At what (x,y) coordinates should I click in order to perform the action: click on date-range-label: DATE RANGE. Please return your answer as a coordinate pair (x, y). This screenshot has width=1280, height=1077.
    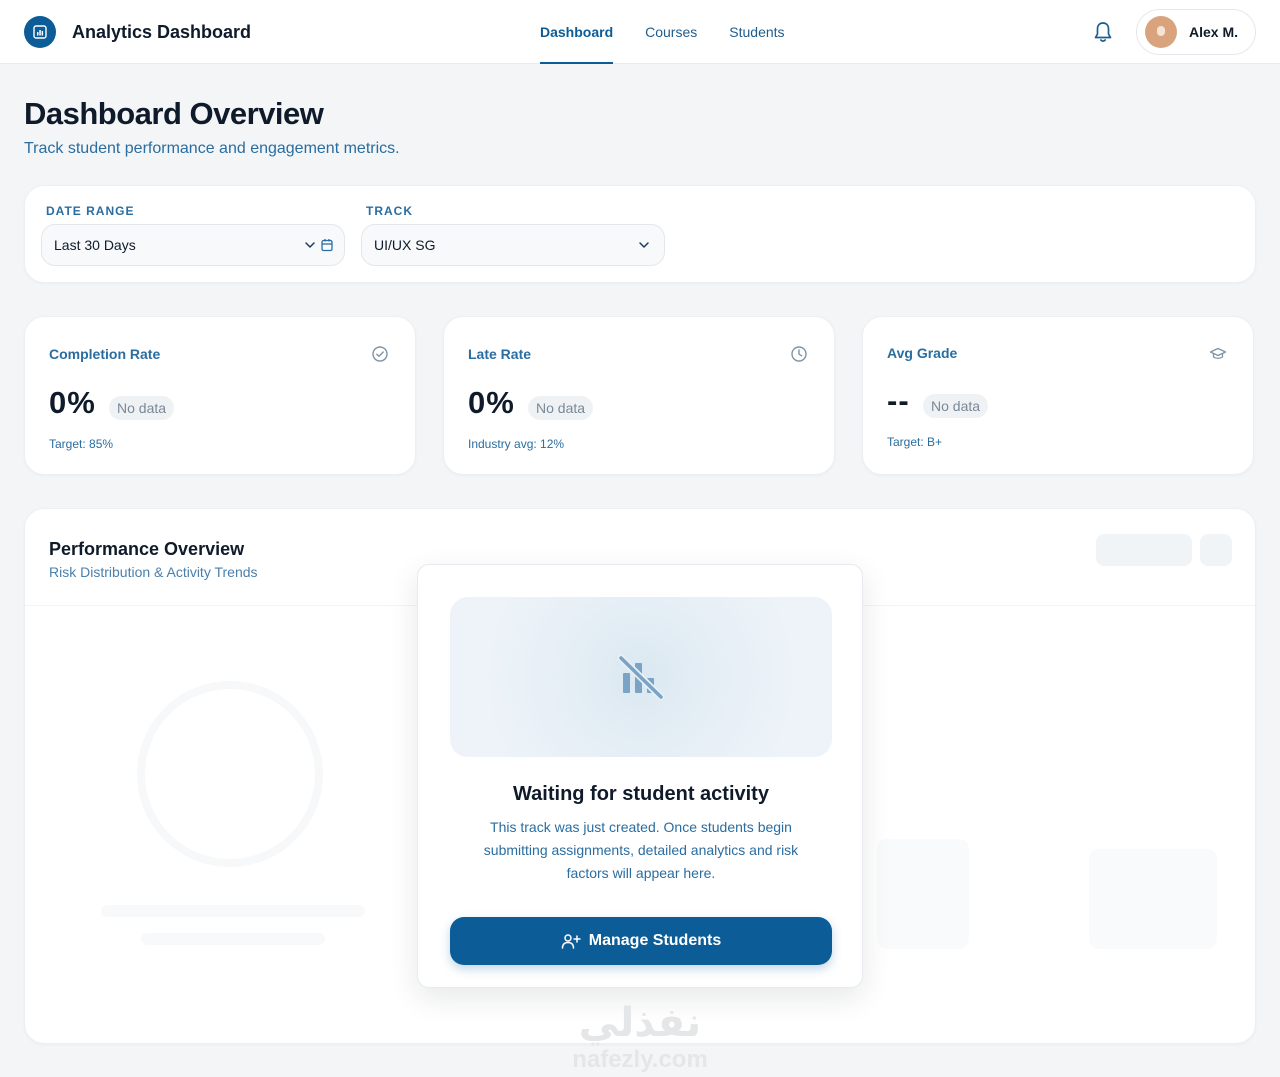
    Looking at the image, I should click on (90, 211).